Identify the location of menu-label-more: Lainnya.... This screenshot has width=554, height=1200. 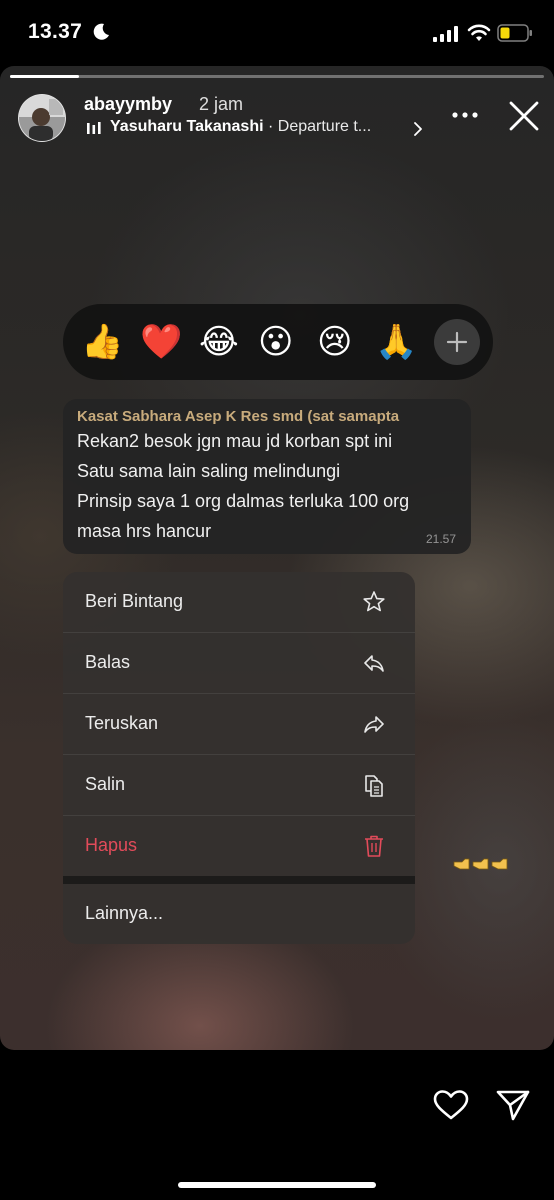
(124, 913).